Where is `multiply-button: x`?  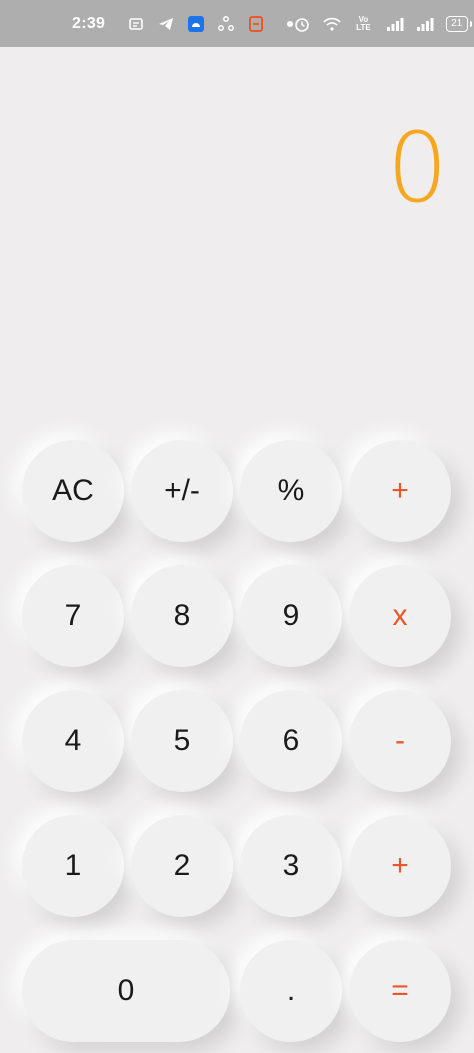
multiply-button: x is located at coordinates (400, 616).